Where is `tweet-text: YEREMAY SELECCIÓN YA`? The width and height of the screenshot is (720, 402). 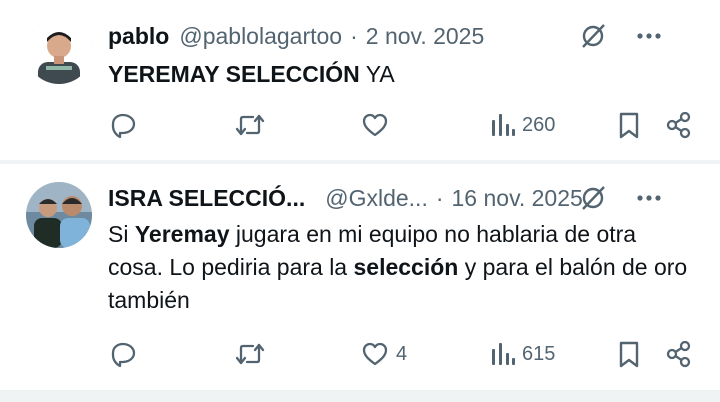
tweet-text: YEREMAY SELECCIÓN YA is located at coordinates (399, 74).